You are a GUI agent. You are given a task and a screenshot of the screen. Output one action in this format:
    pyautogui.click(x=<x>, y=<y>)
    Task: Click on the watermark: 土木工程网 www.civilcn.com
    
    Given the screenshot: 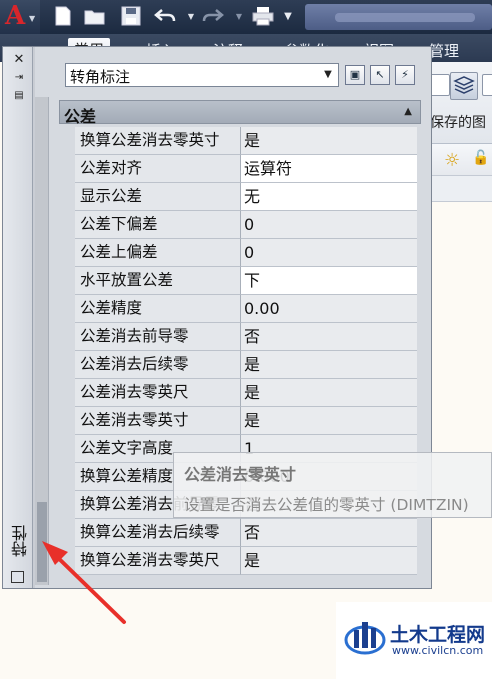 What is the action you would take?
    pyautogui.click(x=414, y=640)
    